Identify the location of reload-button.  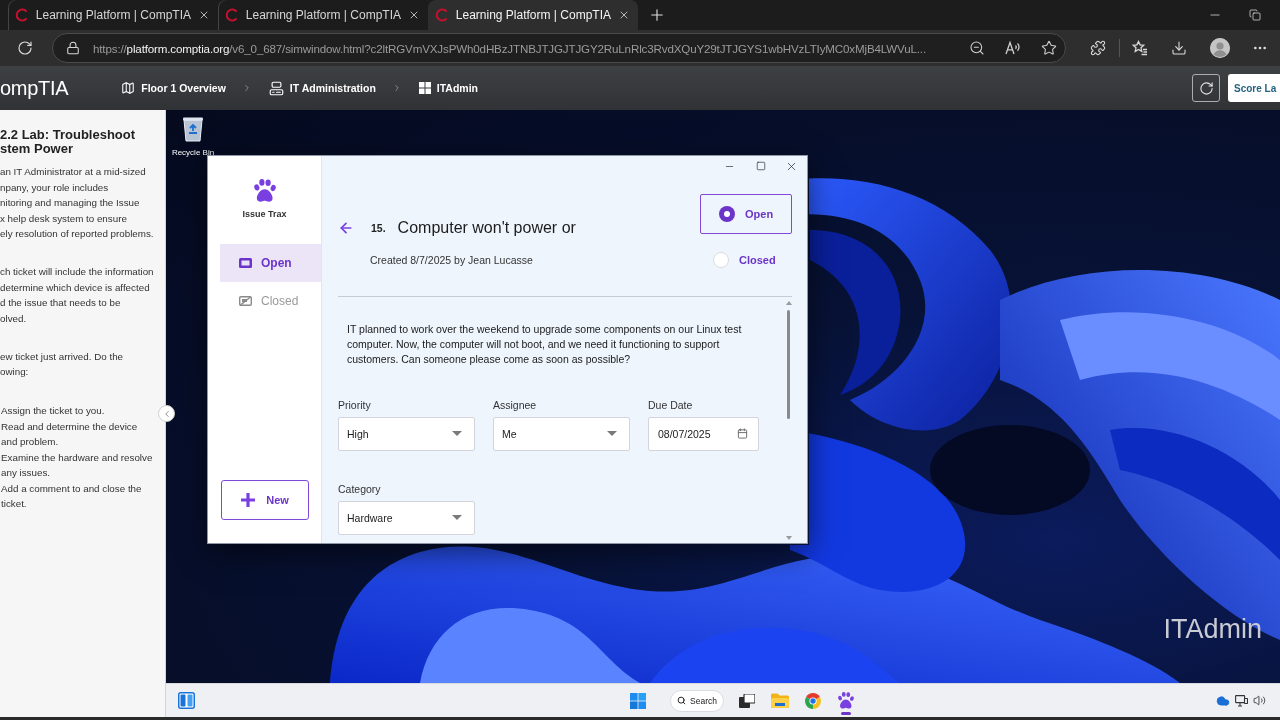
(25, 48).